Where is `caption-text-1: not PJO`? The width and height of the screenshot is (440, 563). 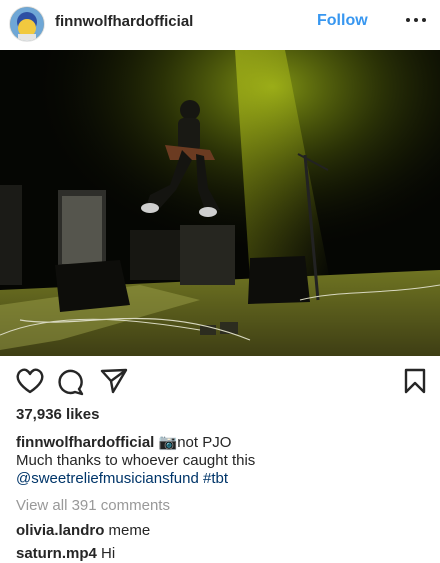 caption-text-1: not PJO is located at coordinates (204, 442).